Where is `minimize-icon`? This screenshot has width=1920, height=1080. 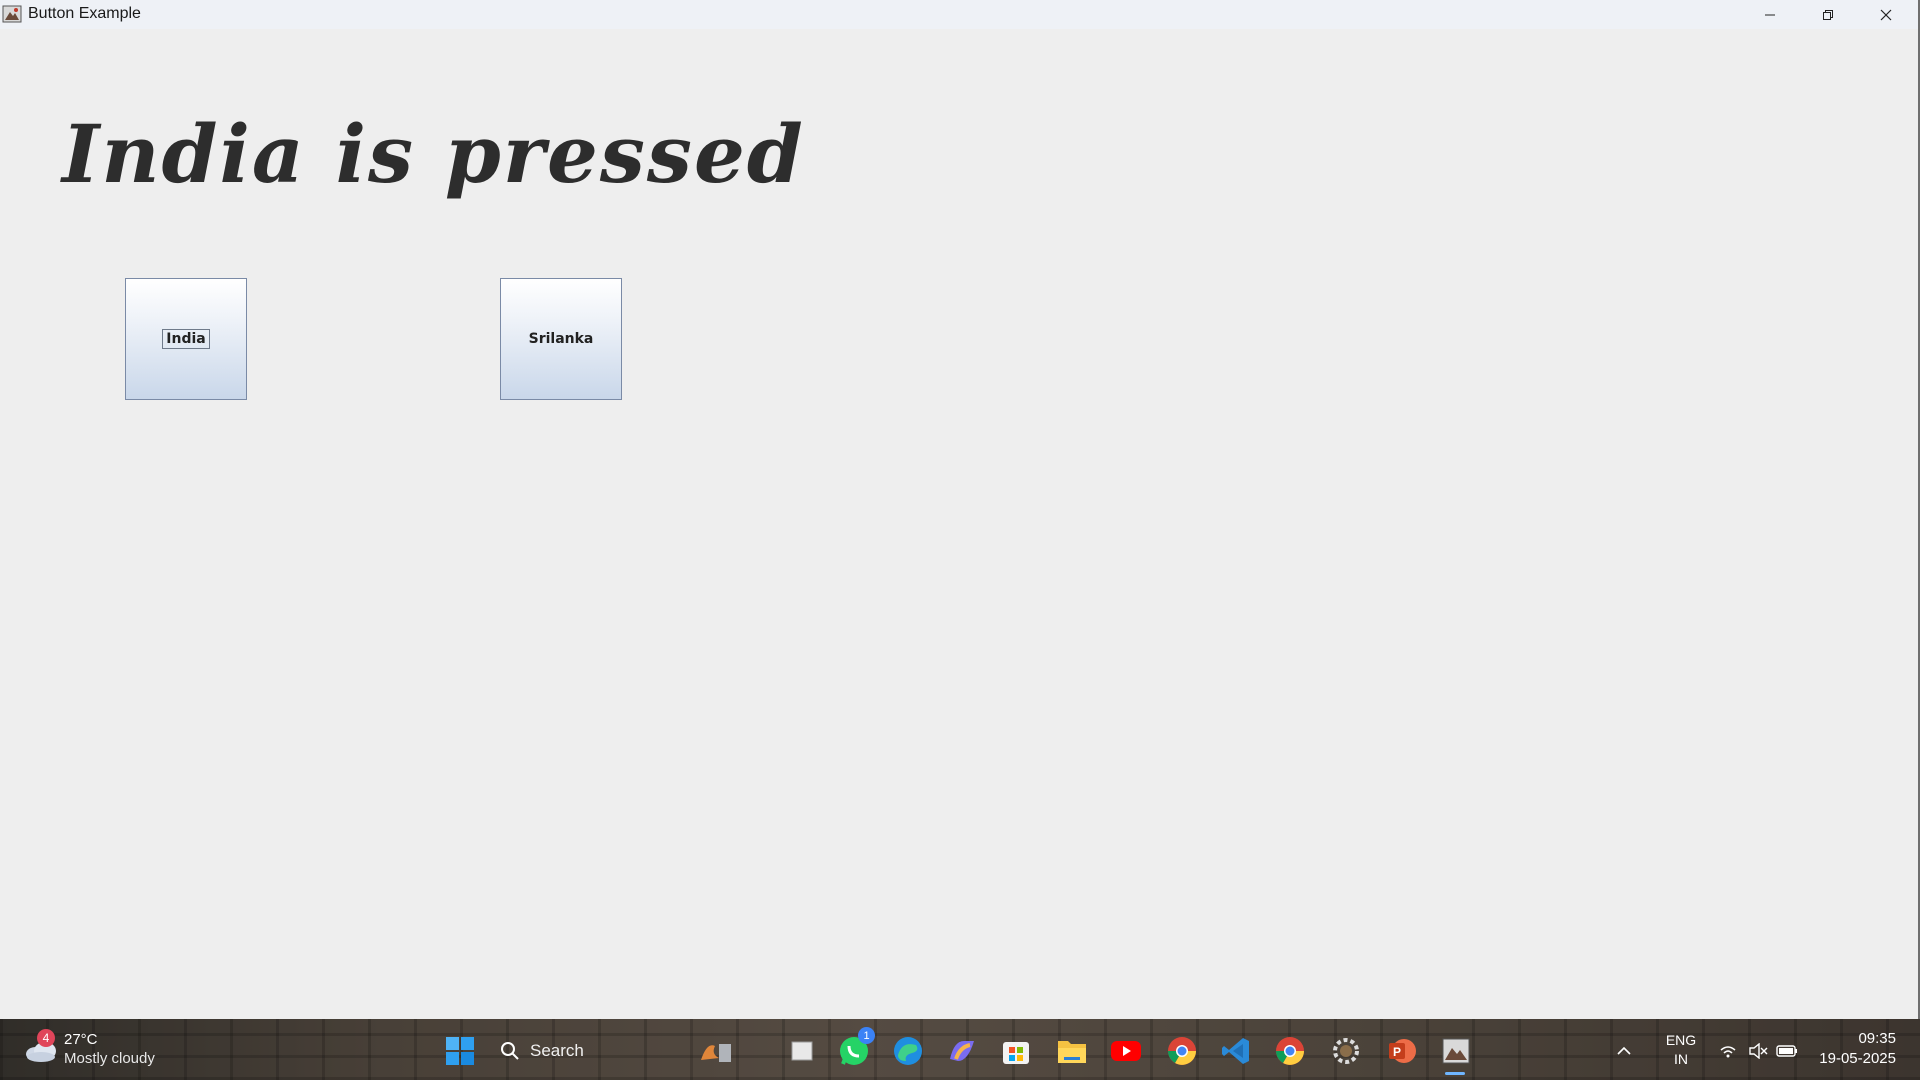 minimize-icon is located at coordinates (1770, 14).